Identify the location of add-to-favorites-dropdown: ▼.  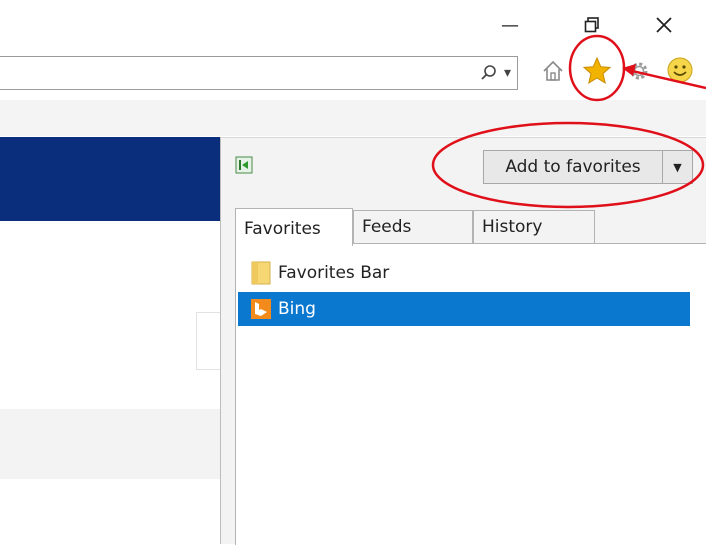
(678, 167).